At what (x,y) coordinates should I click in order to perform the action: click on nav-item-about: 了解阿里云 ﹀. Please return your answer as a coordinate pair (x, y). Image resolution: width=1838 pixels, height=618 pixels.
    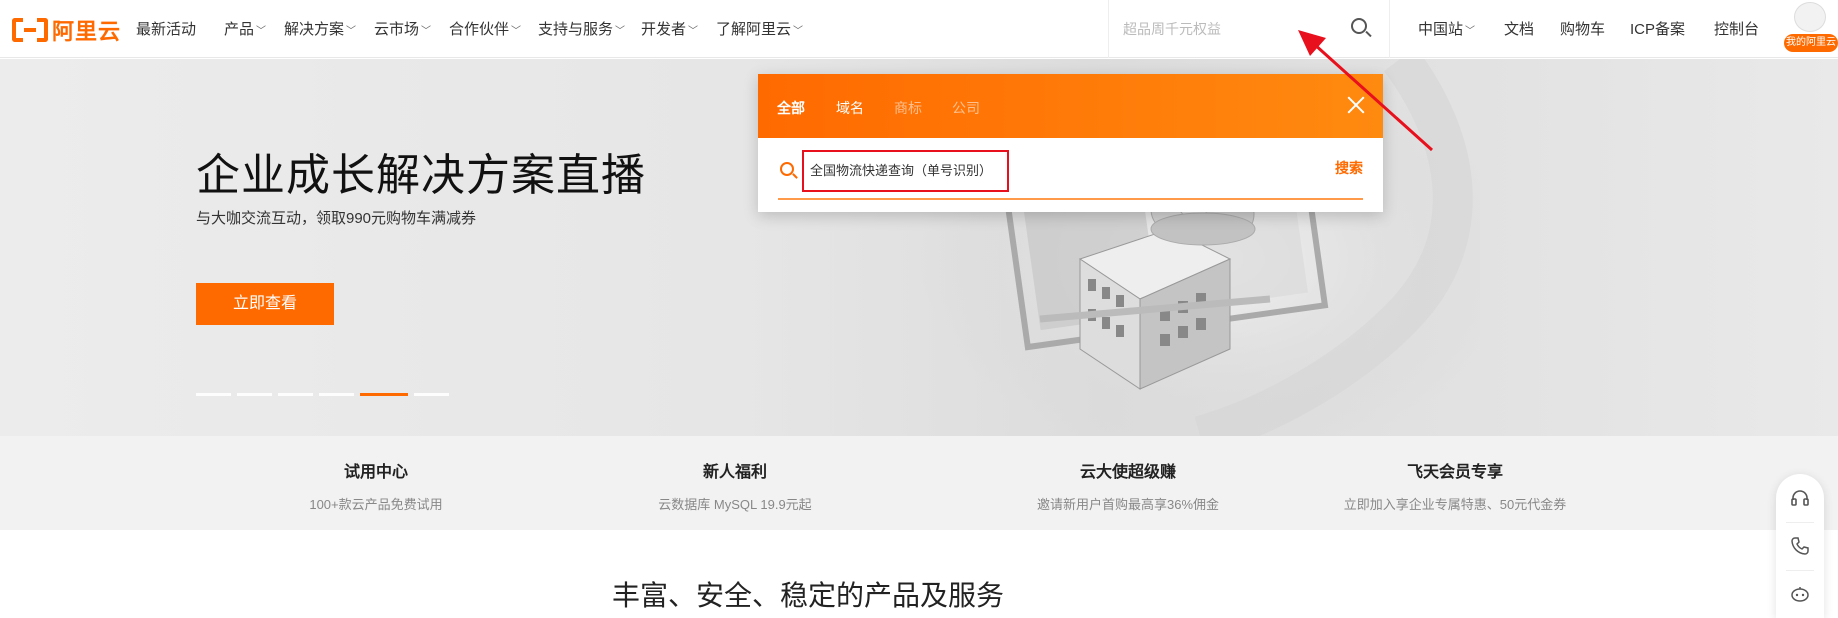
    Looking at the image, I should click on (759, 28).